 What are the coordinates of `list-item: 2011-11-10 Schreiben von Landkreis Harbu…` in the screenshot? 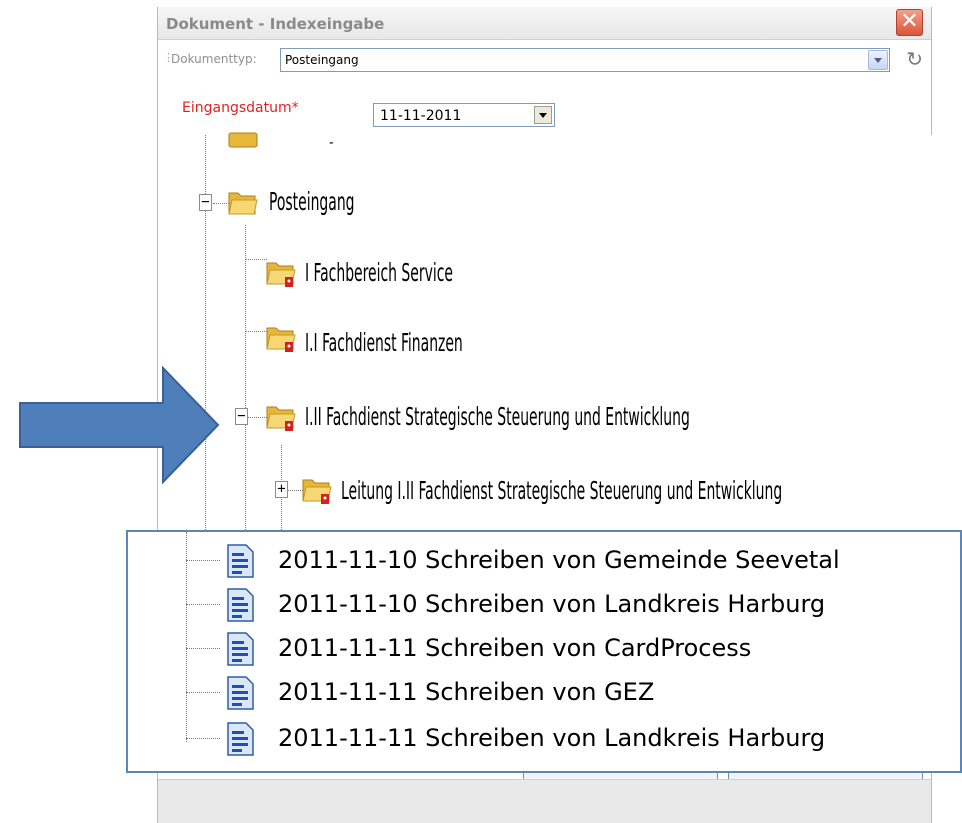 It's located at (544, 604).